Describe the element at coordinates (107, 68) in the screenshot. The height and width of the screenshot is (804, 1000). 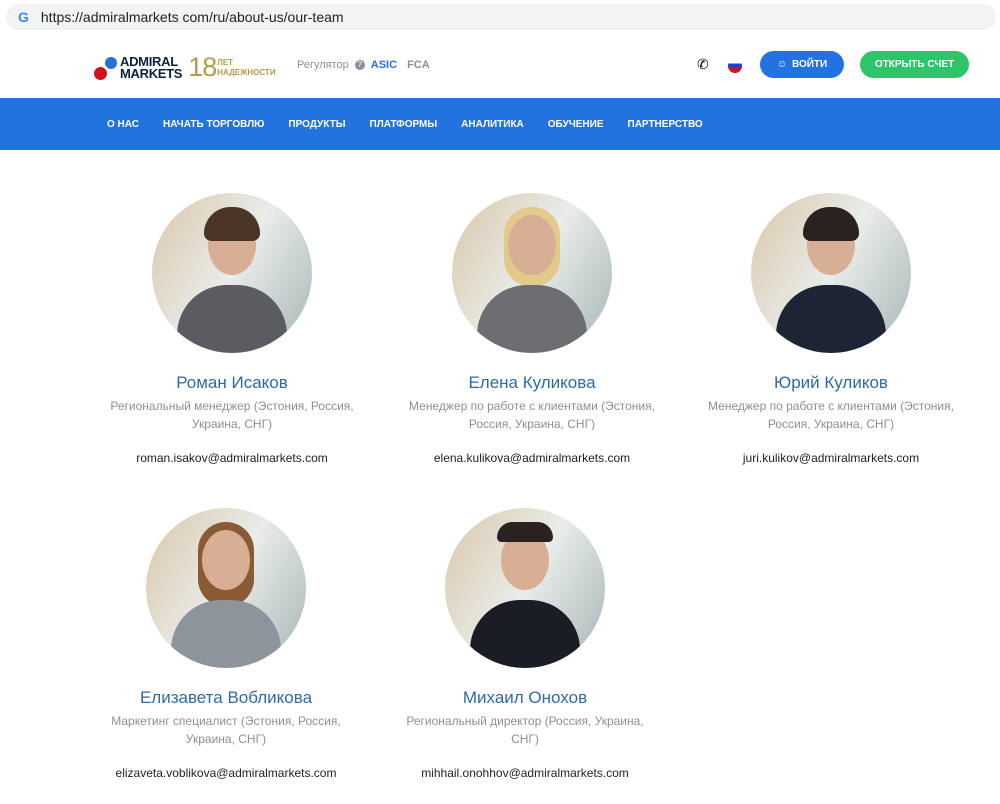
I see `logo-dots-icon` at that location.